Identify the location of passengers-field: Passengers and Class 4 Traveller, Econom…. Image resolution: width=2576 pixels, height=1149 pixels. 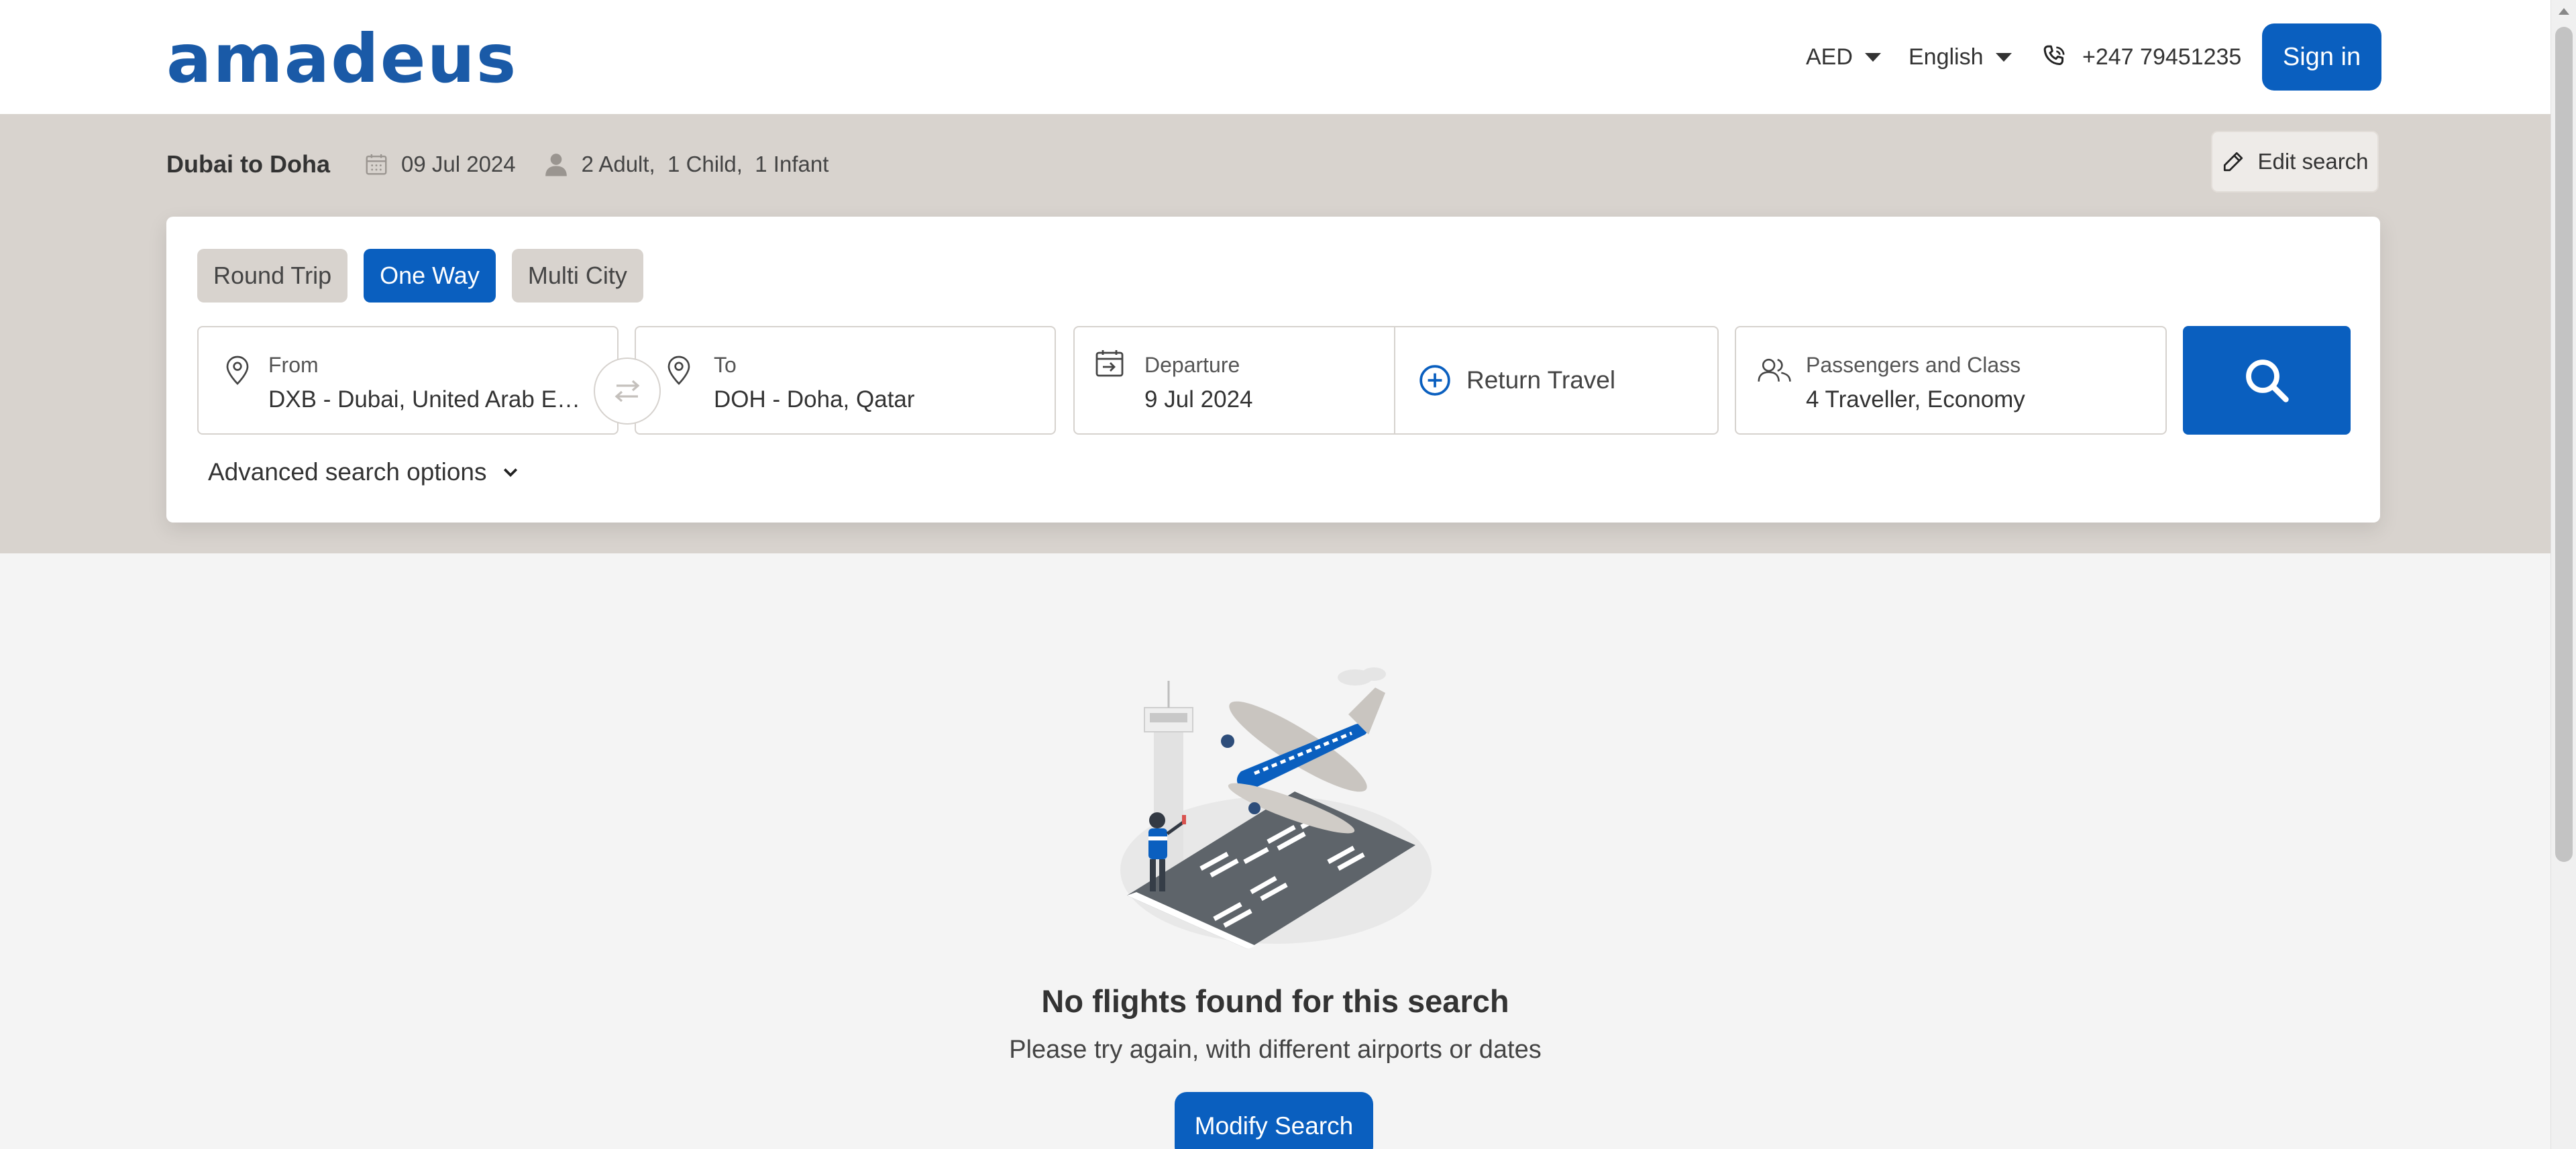
(1951, 380).